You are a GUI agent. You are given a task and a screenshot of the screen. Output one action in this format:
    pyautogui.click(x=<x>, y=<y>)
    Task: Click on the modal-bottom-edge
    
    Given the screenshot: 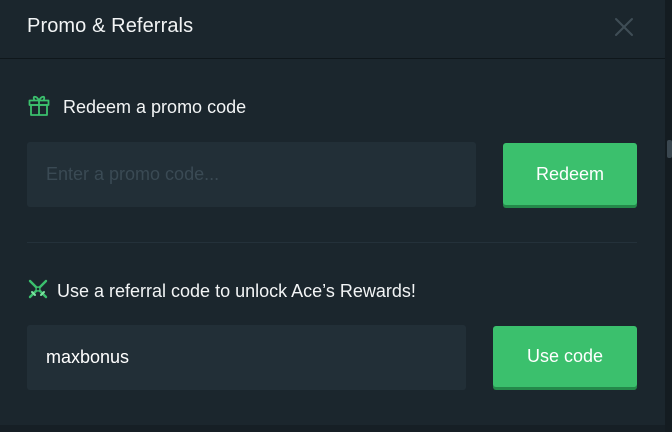 What is the action you would take?
    pyautogui.click(x=332, y=428)
    